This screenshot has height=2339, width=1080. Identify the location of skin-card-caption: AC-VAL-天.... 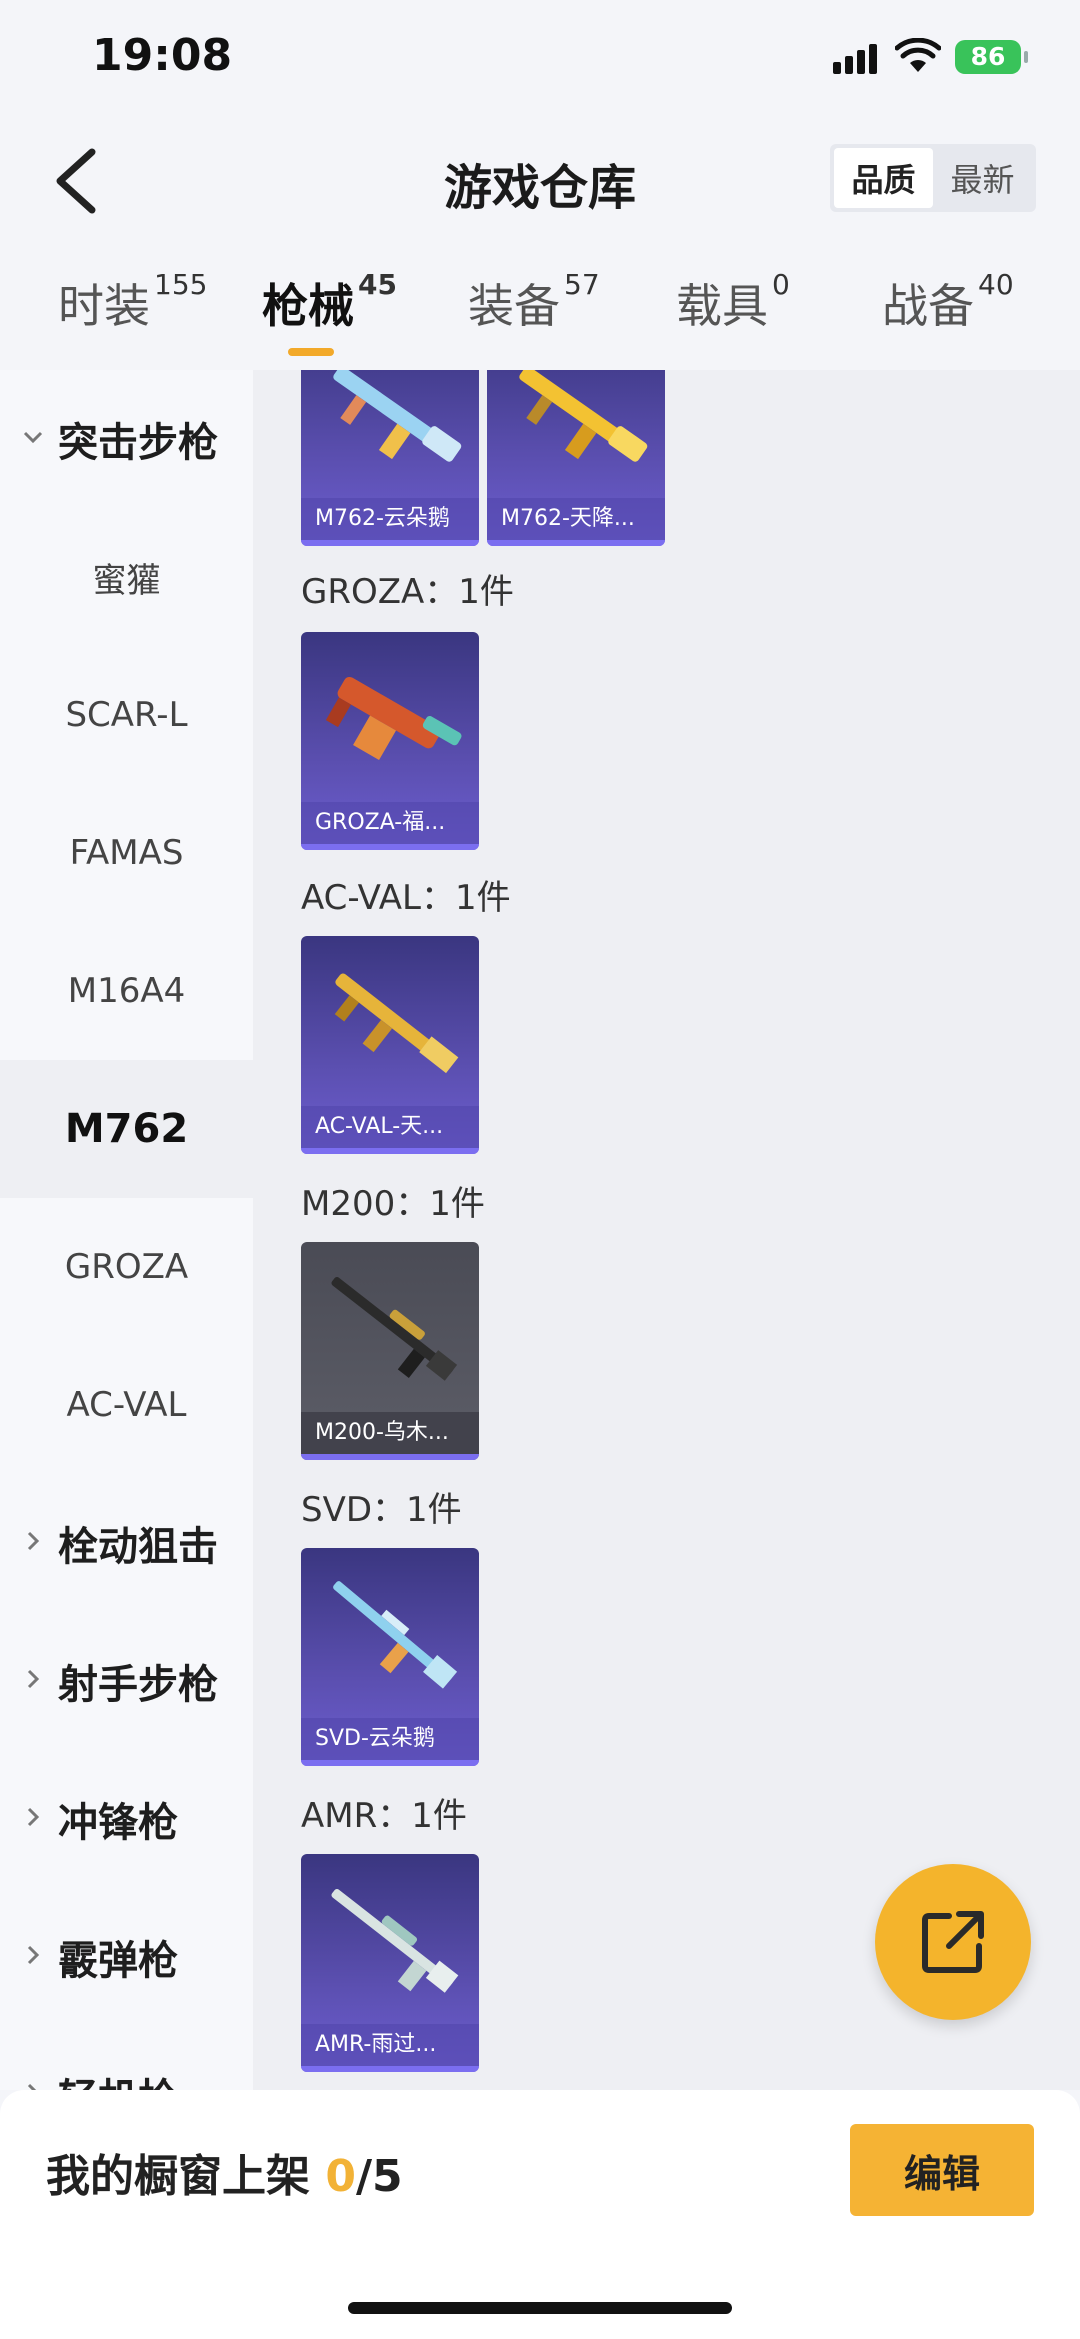
(390, 1127).